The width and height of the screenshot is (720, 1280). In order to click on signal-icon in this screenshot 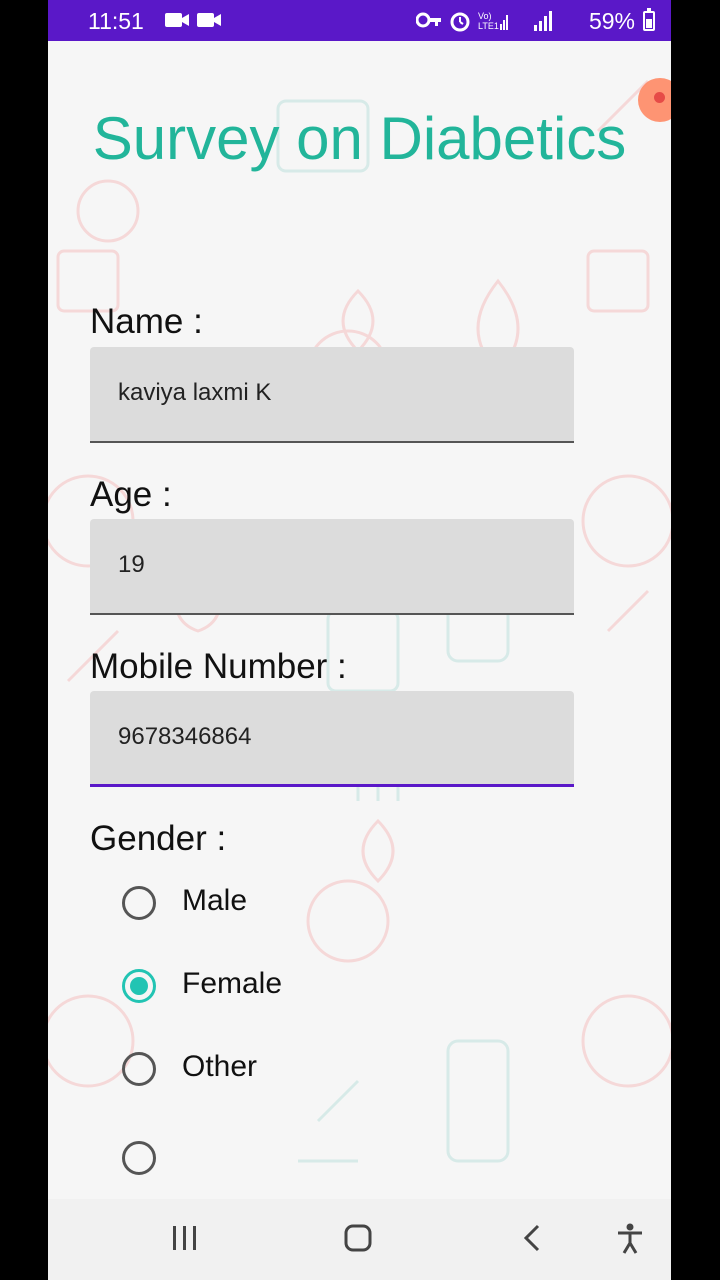, I will do `click(543, 21)`.